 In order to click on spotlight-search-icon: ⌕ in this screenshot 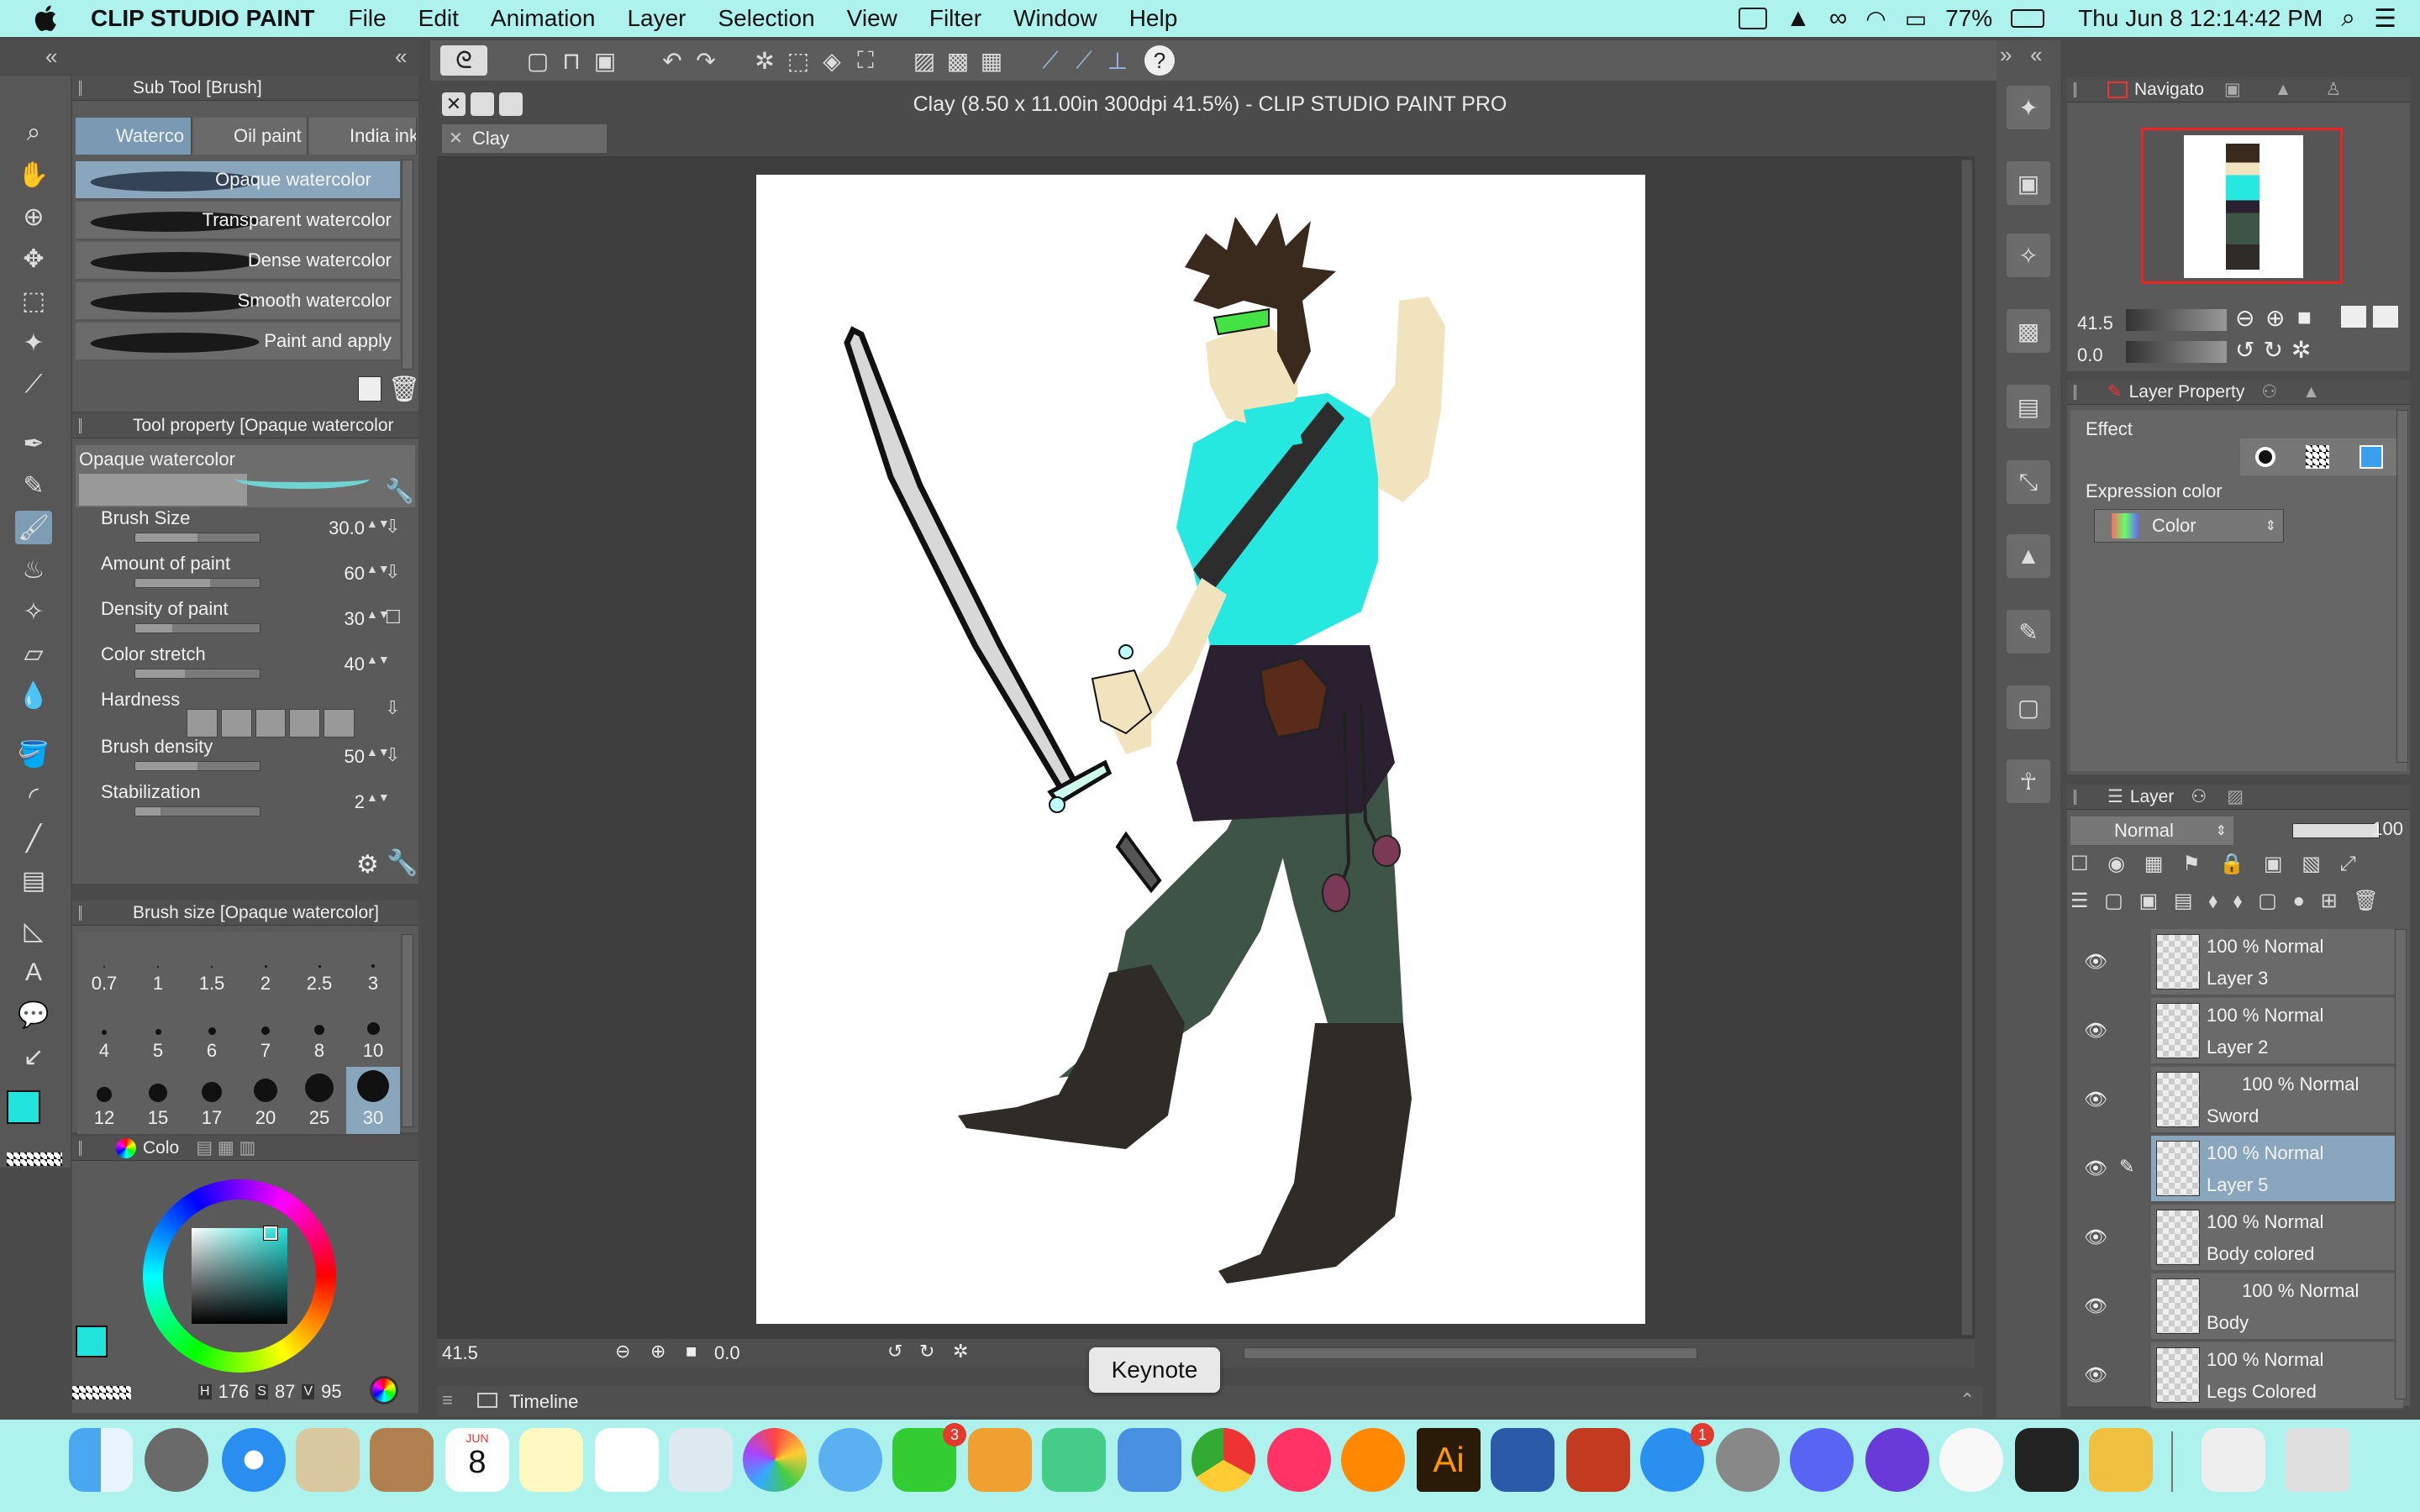, I will do `click(2348, 18)`.